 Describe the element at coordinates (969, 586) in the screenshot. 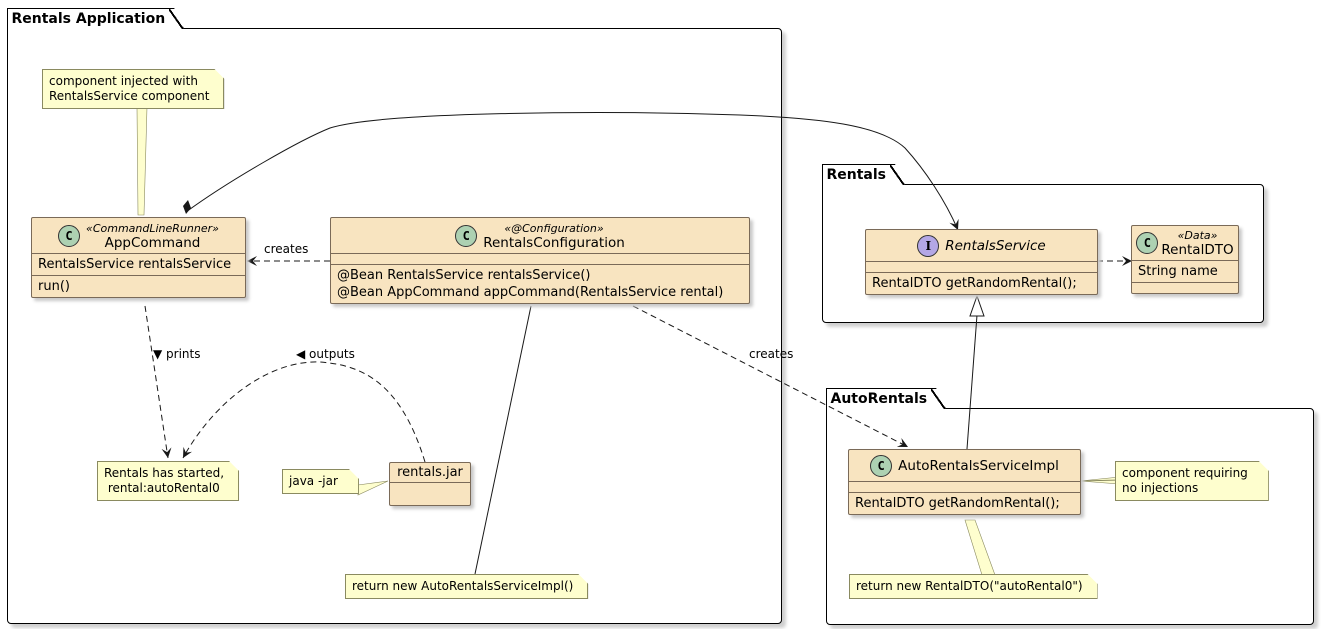

I see `note-line: return new RentalDTO("autoRental0")` at that location.